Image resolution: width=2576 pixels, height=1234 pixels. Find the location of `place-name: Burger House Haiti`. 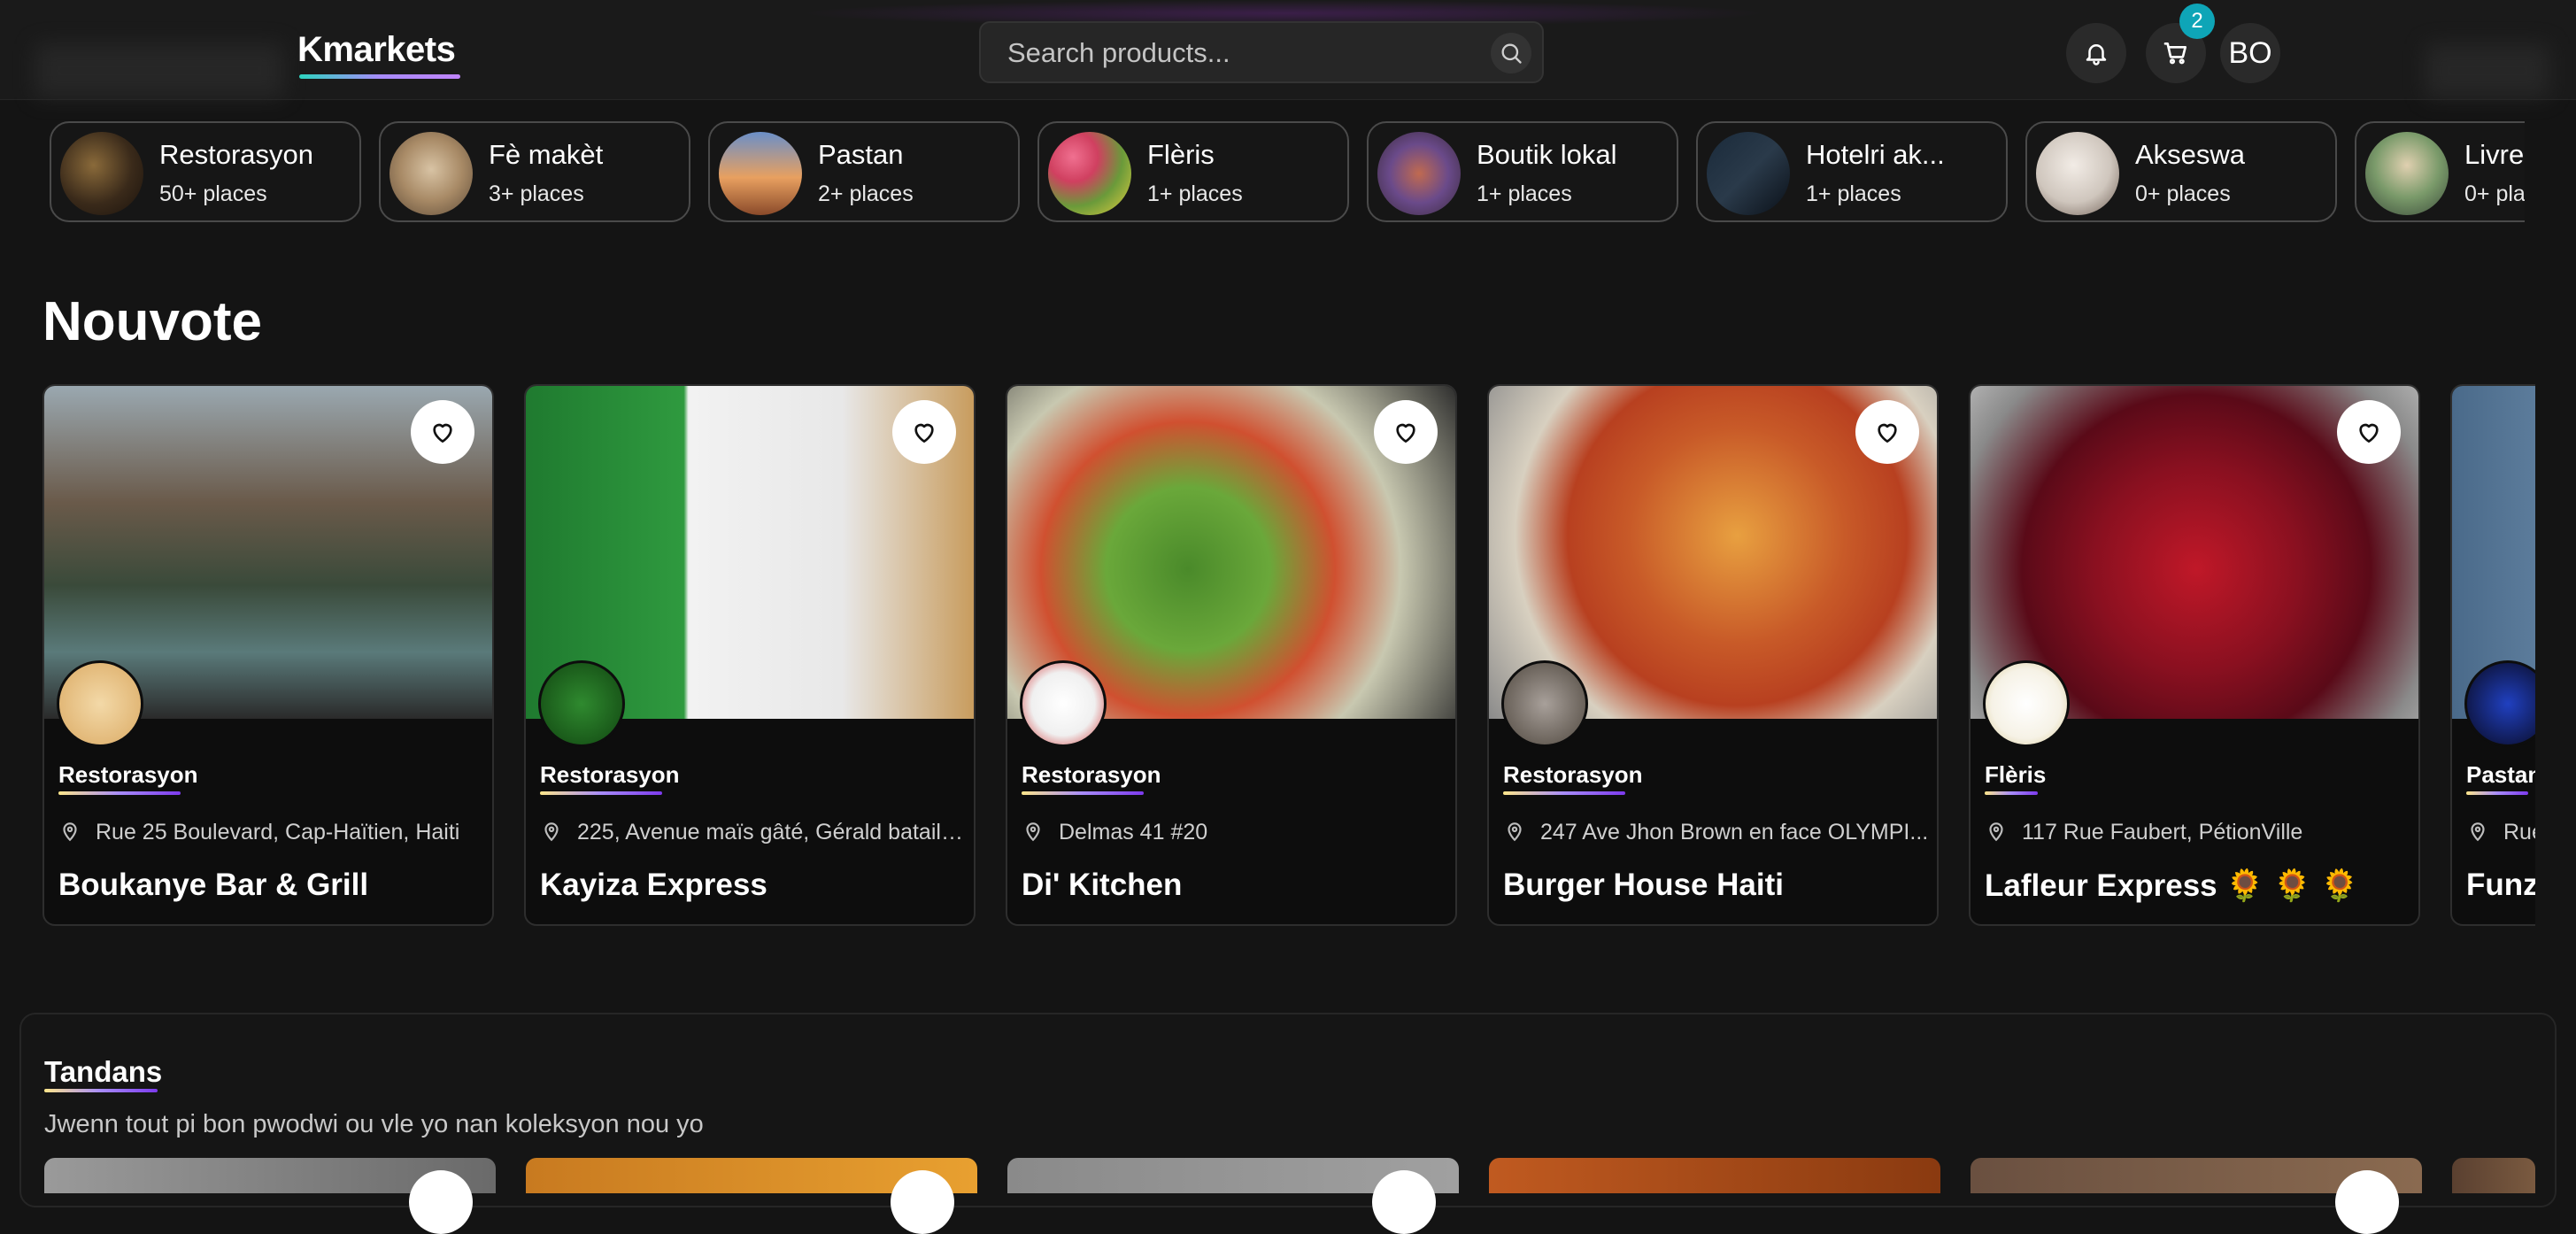

place-name: Burger House Haiti is located at coordinates (1643, 885).